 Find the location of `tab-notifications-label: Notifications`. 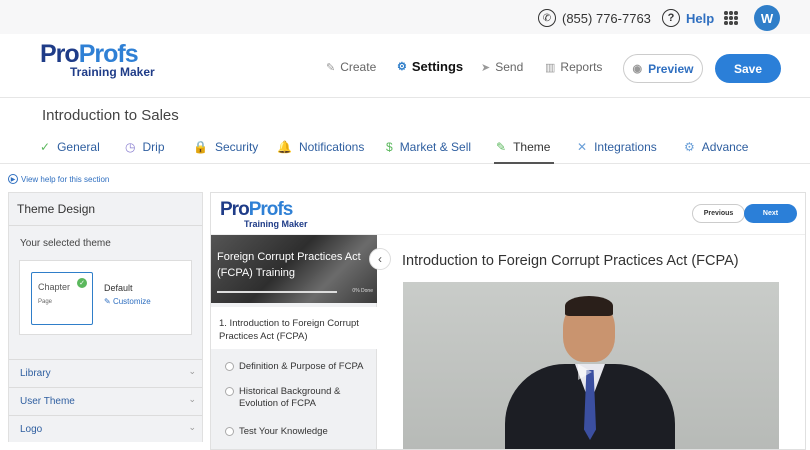

tab-notifications-label: Notifications is located at coordinates (331, 147).